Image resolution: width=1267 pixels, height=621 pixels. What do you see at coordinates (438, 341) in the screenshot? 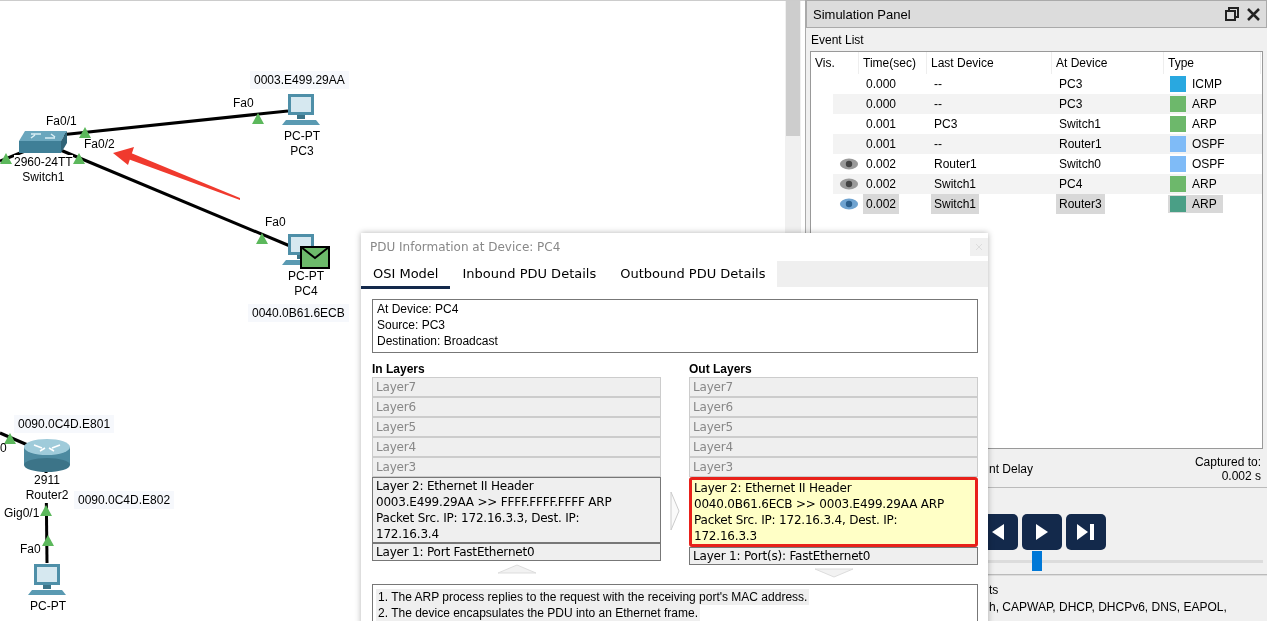
I see `info-line: Destination: Broadcast` at bounding box center [438, 341].